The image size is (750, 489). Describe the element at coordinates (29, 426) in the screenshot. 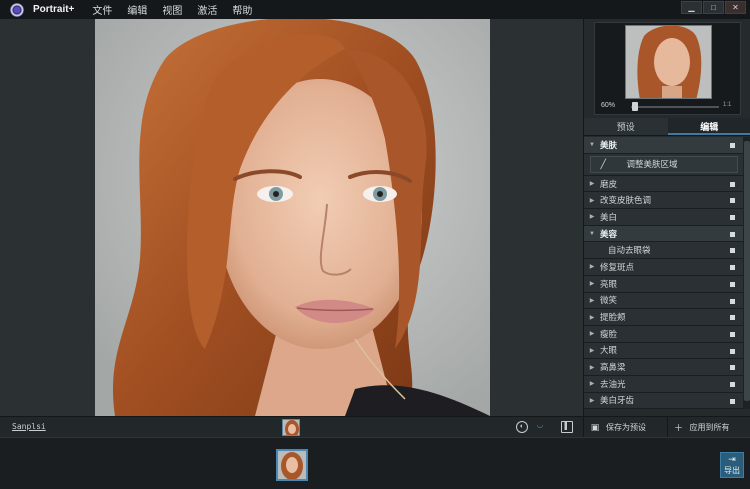

I see `file-name-label: Sanplsi` at that location.